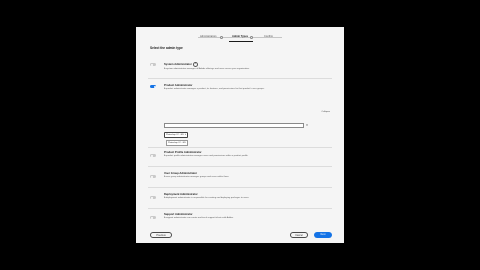 The height and width of the screenshot is (270, 480). I want to click on role-name: Product Profile Administrator, so click(183, 152).